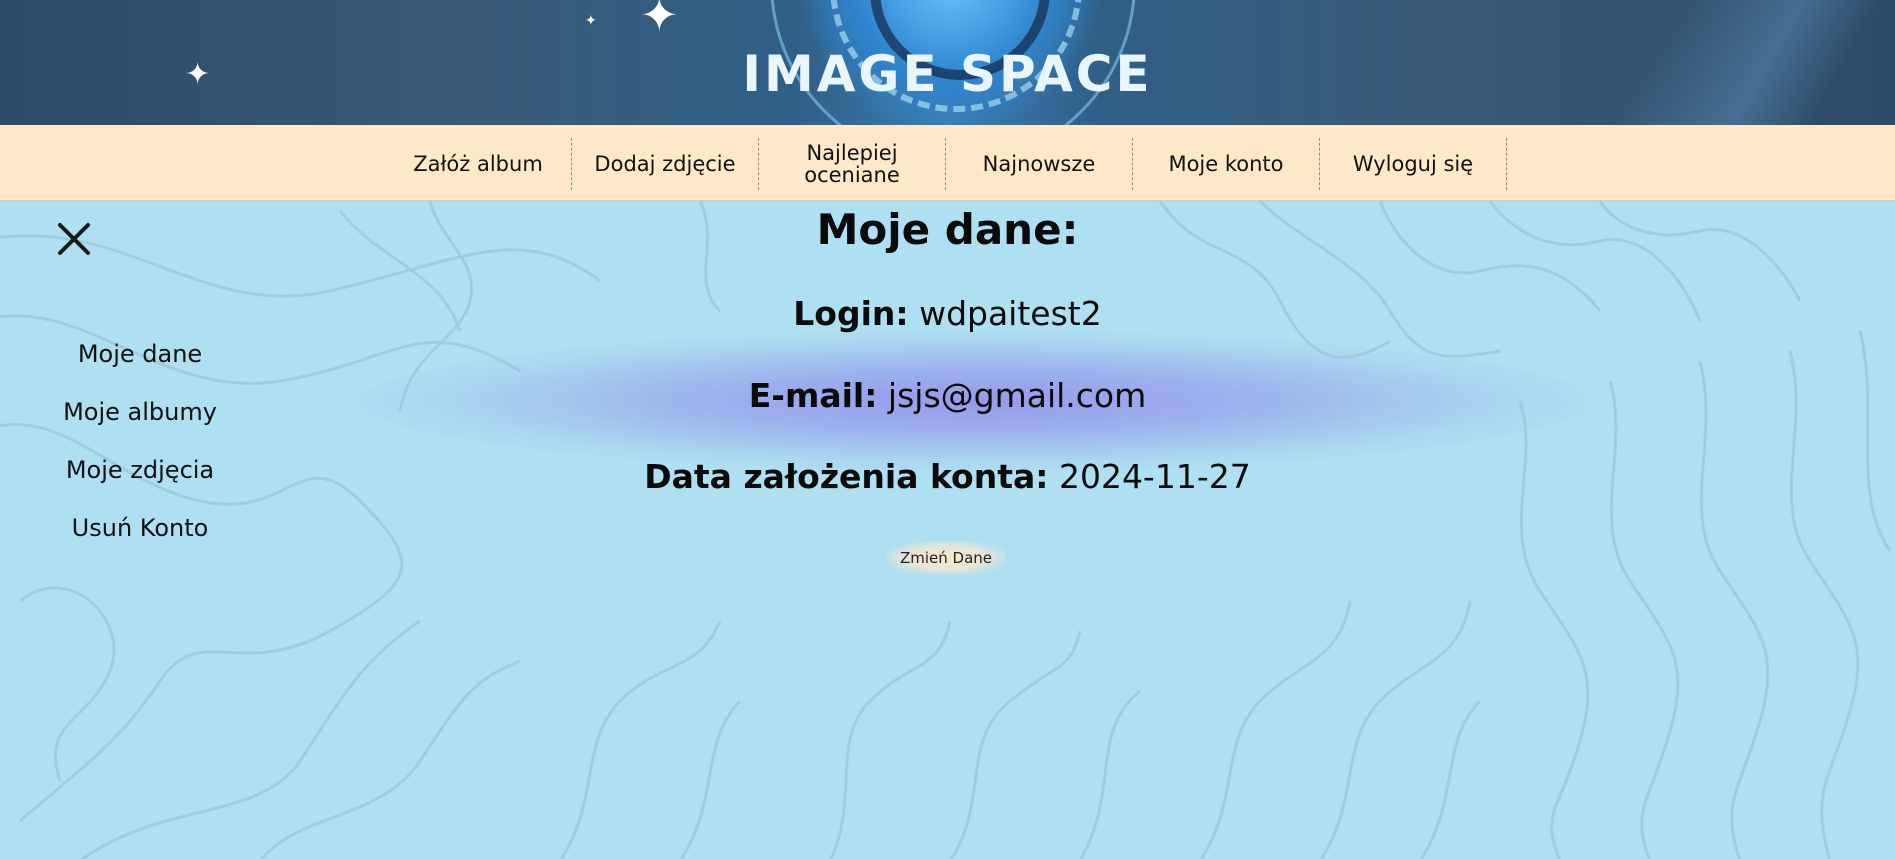  I want to click on email-label: E-mail:, so click(813, 395).